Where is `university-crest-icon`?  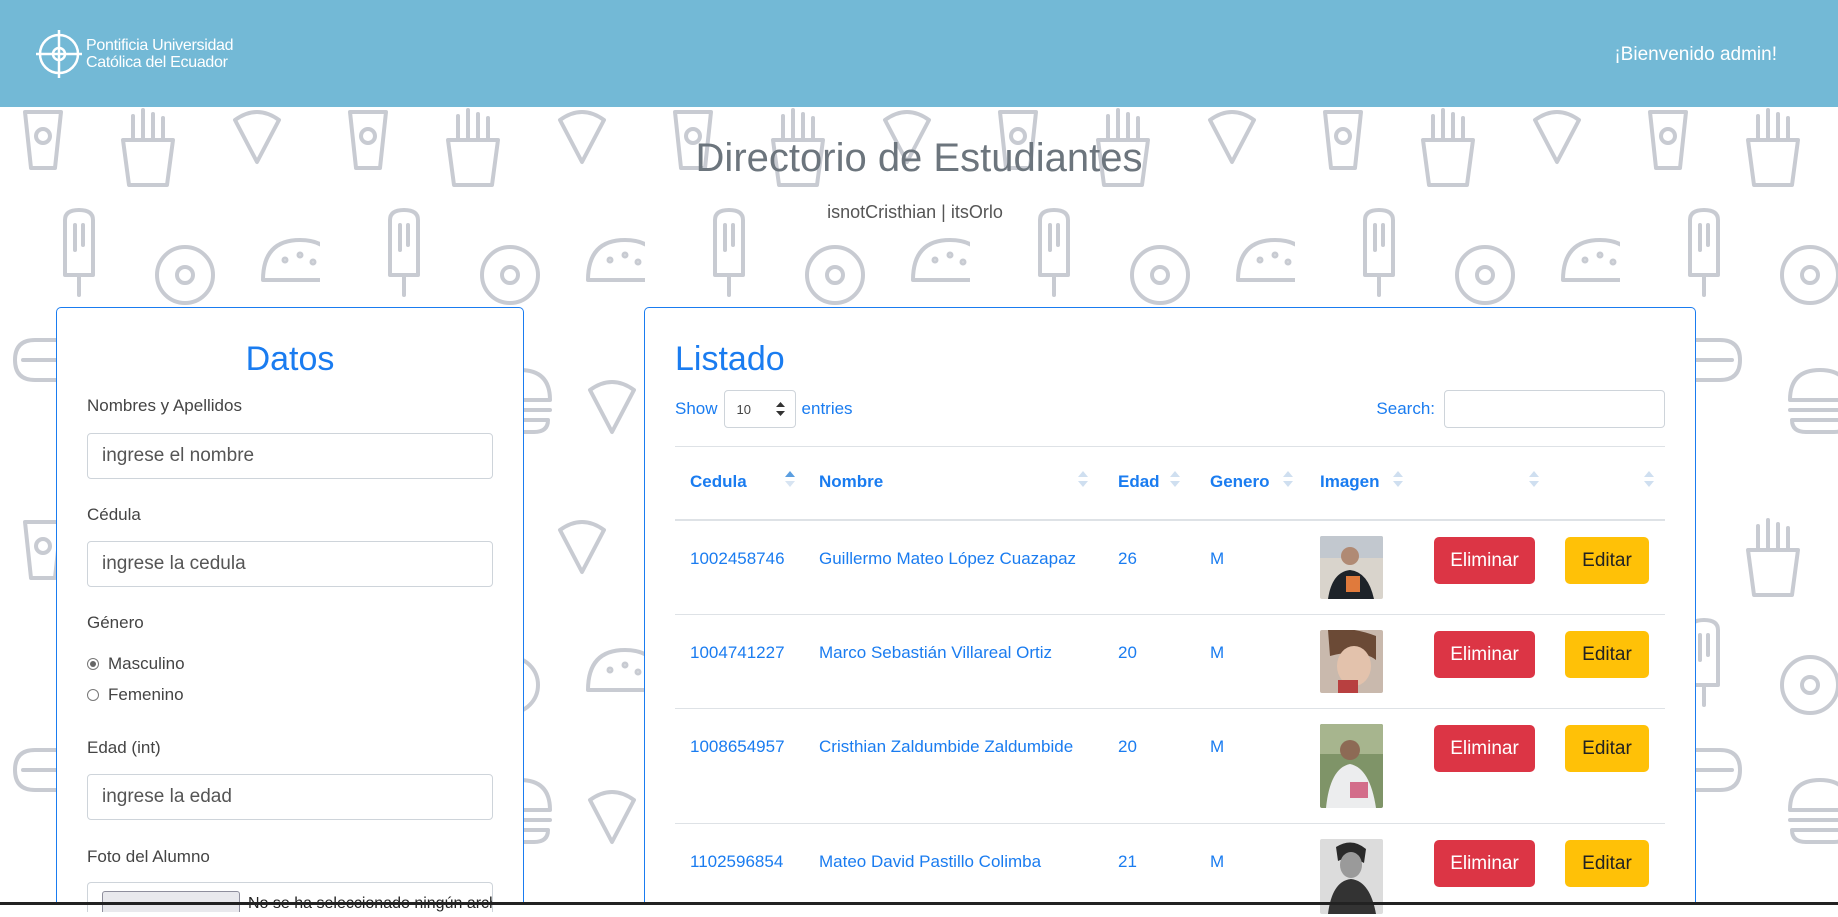 university-crest-icon is located at coordinates (59, 54).